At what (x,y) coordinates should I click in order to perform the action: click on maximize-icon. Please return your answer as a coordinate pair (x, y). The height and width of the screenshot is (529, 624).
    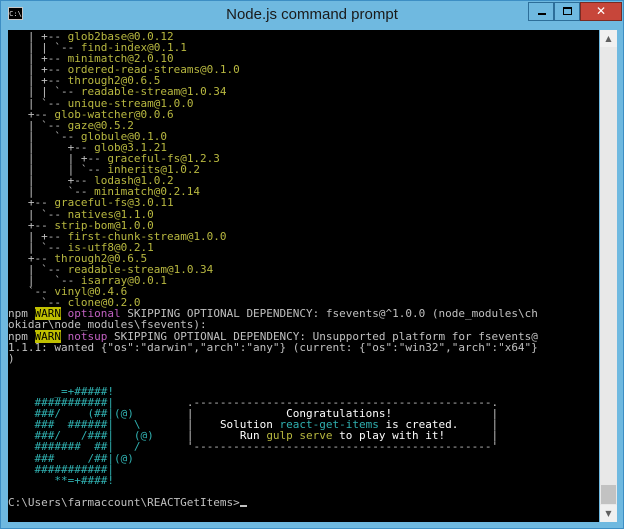
    Looking at the image, I should click on (567, 11).